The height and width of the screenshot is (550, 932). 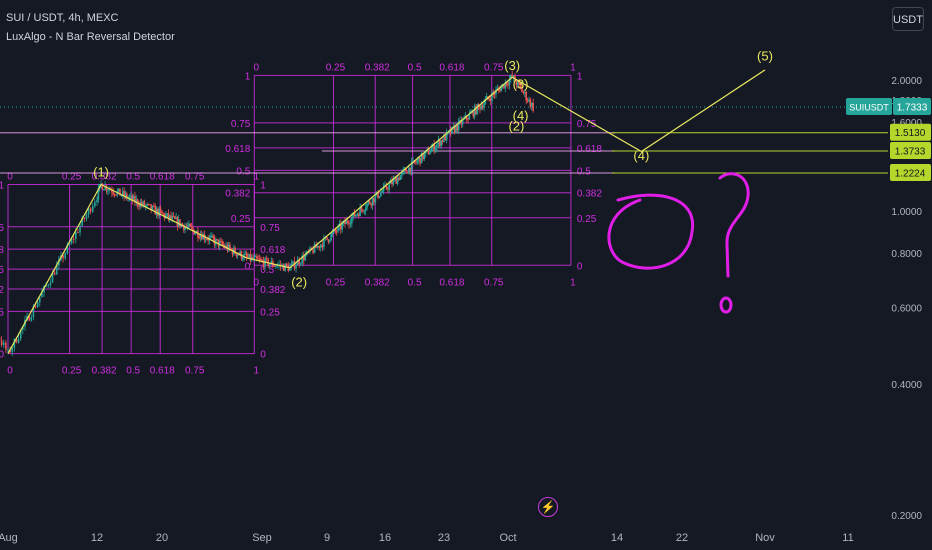 What do you see at coordinates (10, 371) in the screenshot?
I see `fib-vlabel-bottom: 0` at bounding box center [10, 371].